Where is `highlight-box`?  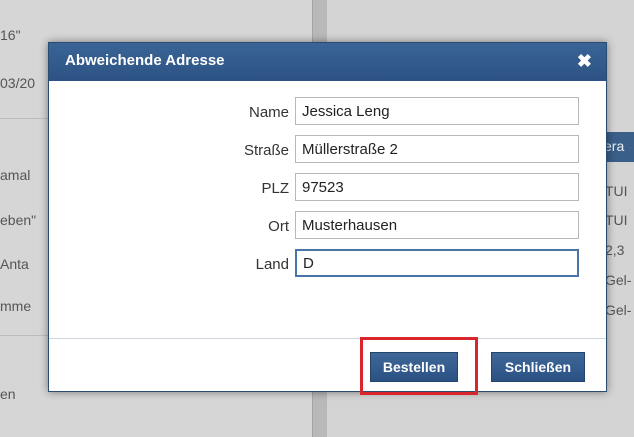
highlight-box is located at coordinates (419, 366).